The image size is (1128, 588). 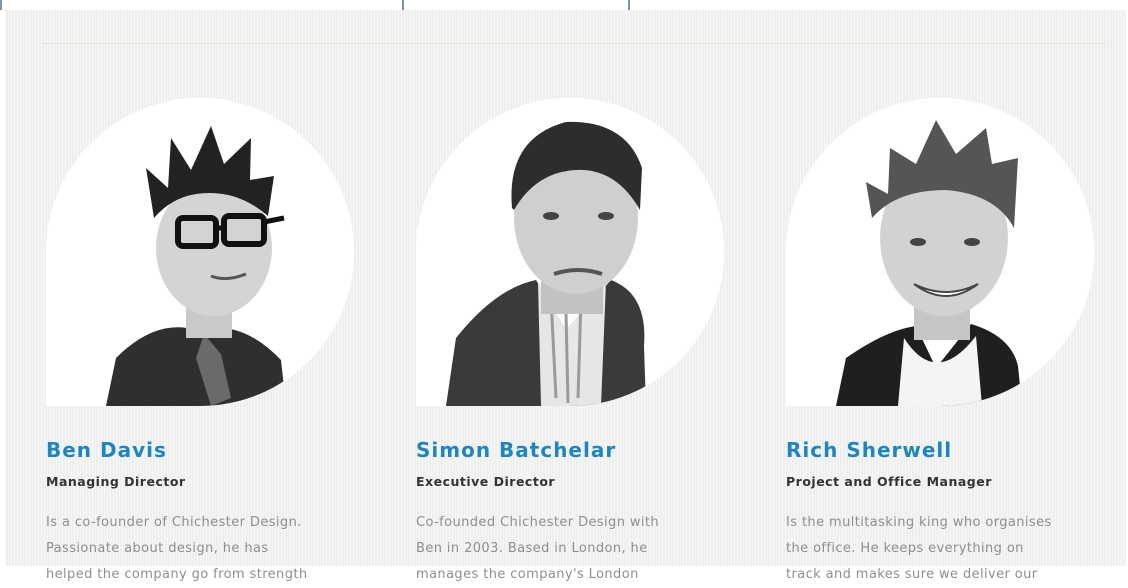 I want to click on member-name: Ben Davis, so click(x=106, y=450).